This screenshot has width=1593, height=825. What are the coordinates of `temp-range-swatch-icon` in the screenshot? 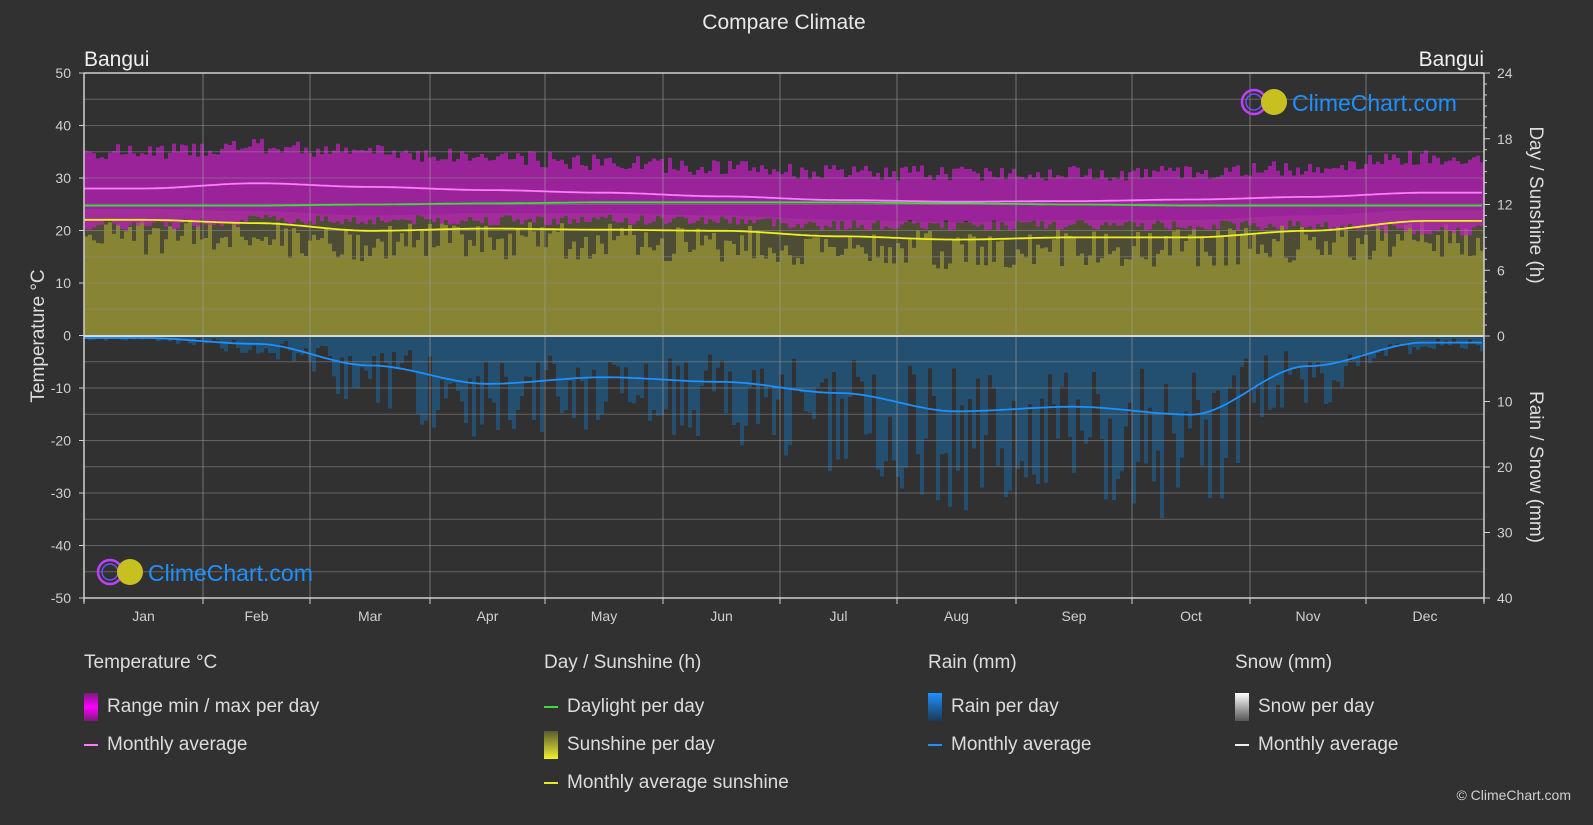 It's located at (91, 707).